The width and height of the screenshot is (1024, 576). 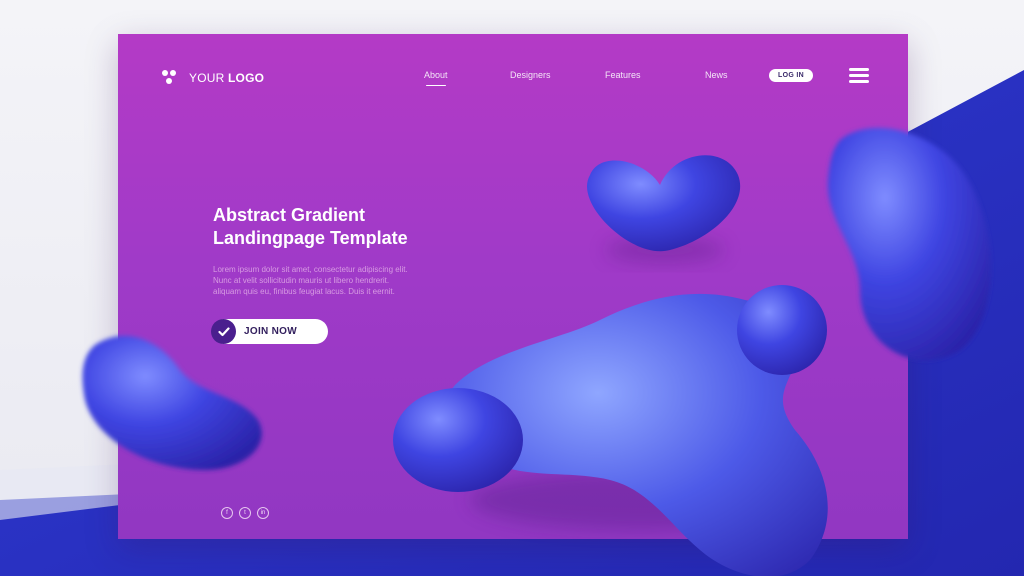 I want to click on nav-item-designers: Designers, so click(x=530, y=75).